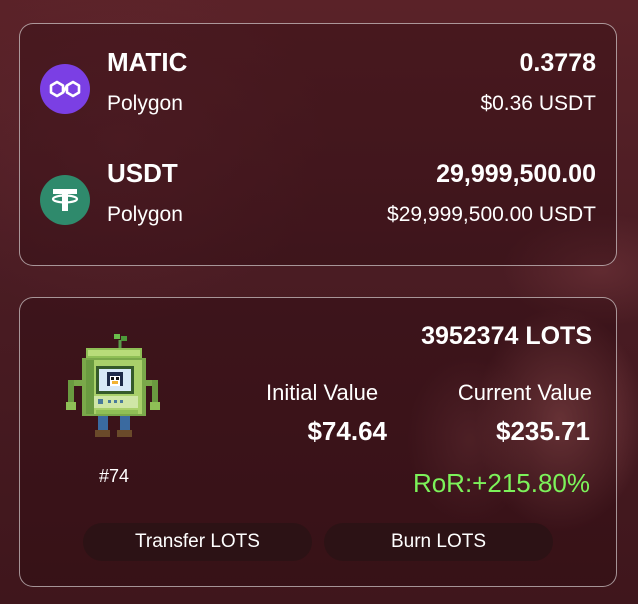  I want to click on burn-lots-button: Burn LOTS, so click(438, 542).